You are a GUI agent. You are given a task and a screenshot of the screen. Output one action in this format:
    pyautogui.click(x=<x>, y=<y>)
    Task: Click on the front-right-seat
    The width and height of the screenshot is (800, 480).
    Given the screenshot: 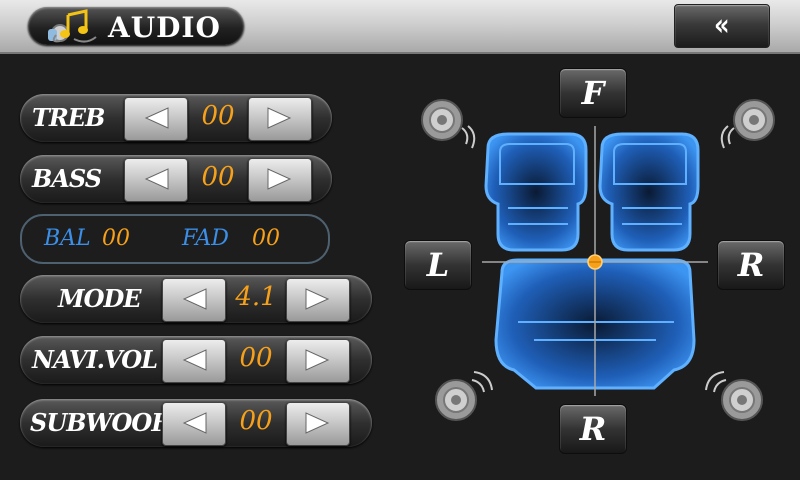 What is the action you would take?
    pyautogui.click(x=649, y=192)
    